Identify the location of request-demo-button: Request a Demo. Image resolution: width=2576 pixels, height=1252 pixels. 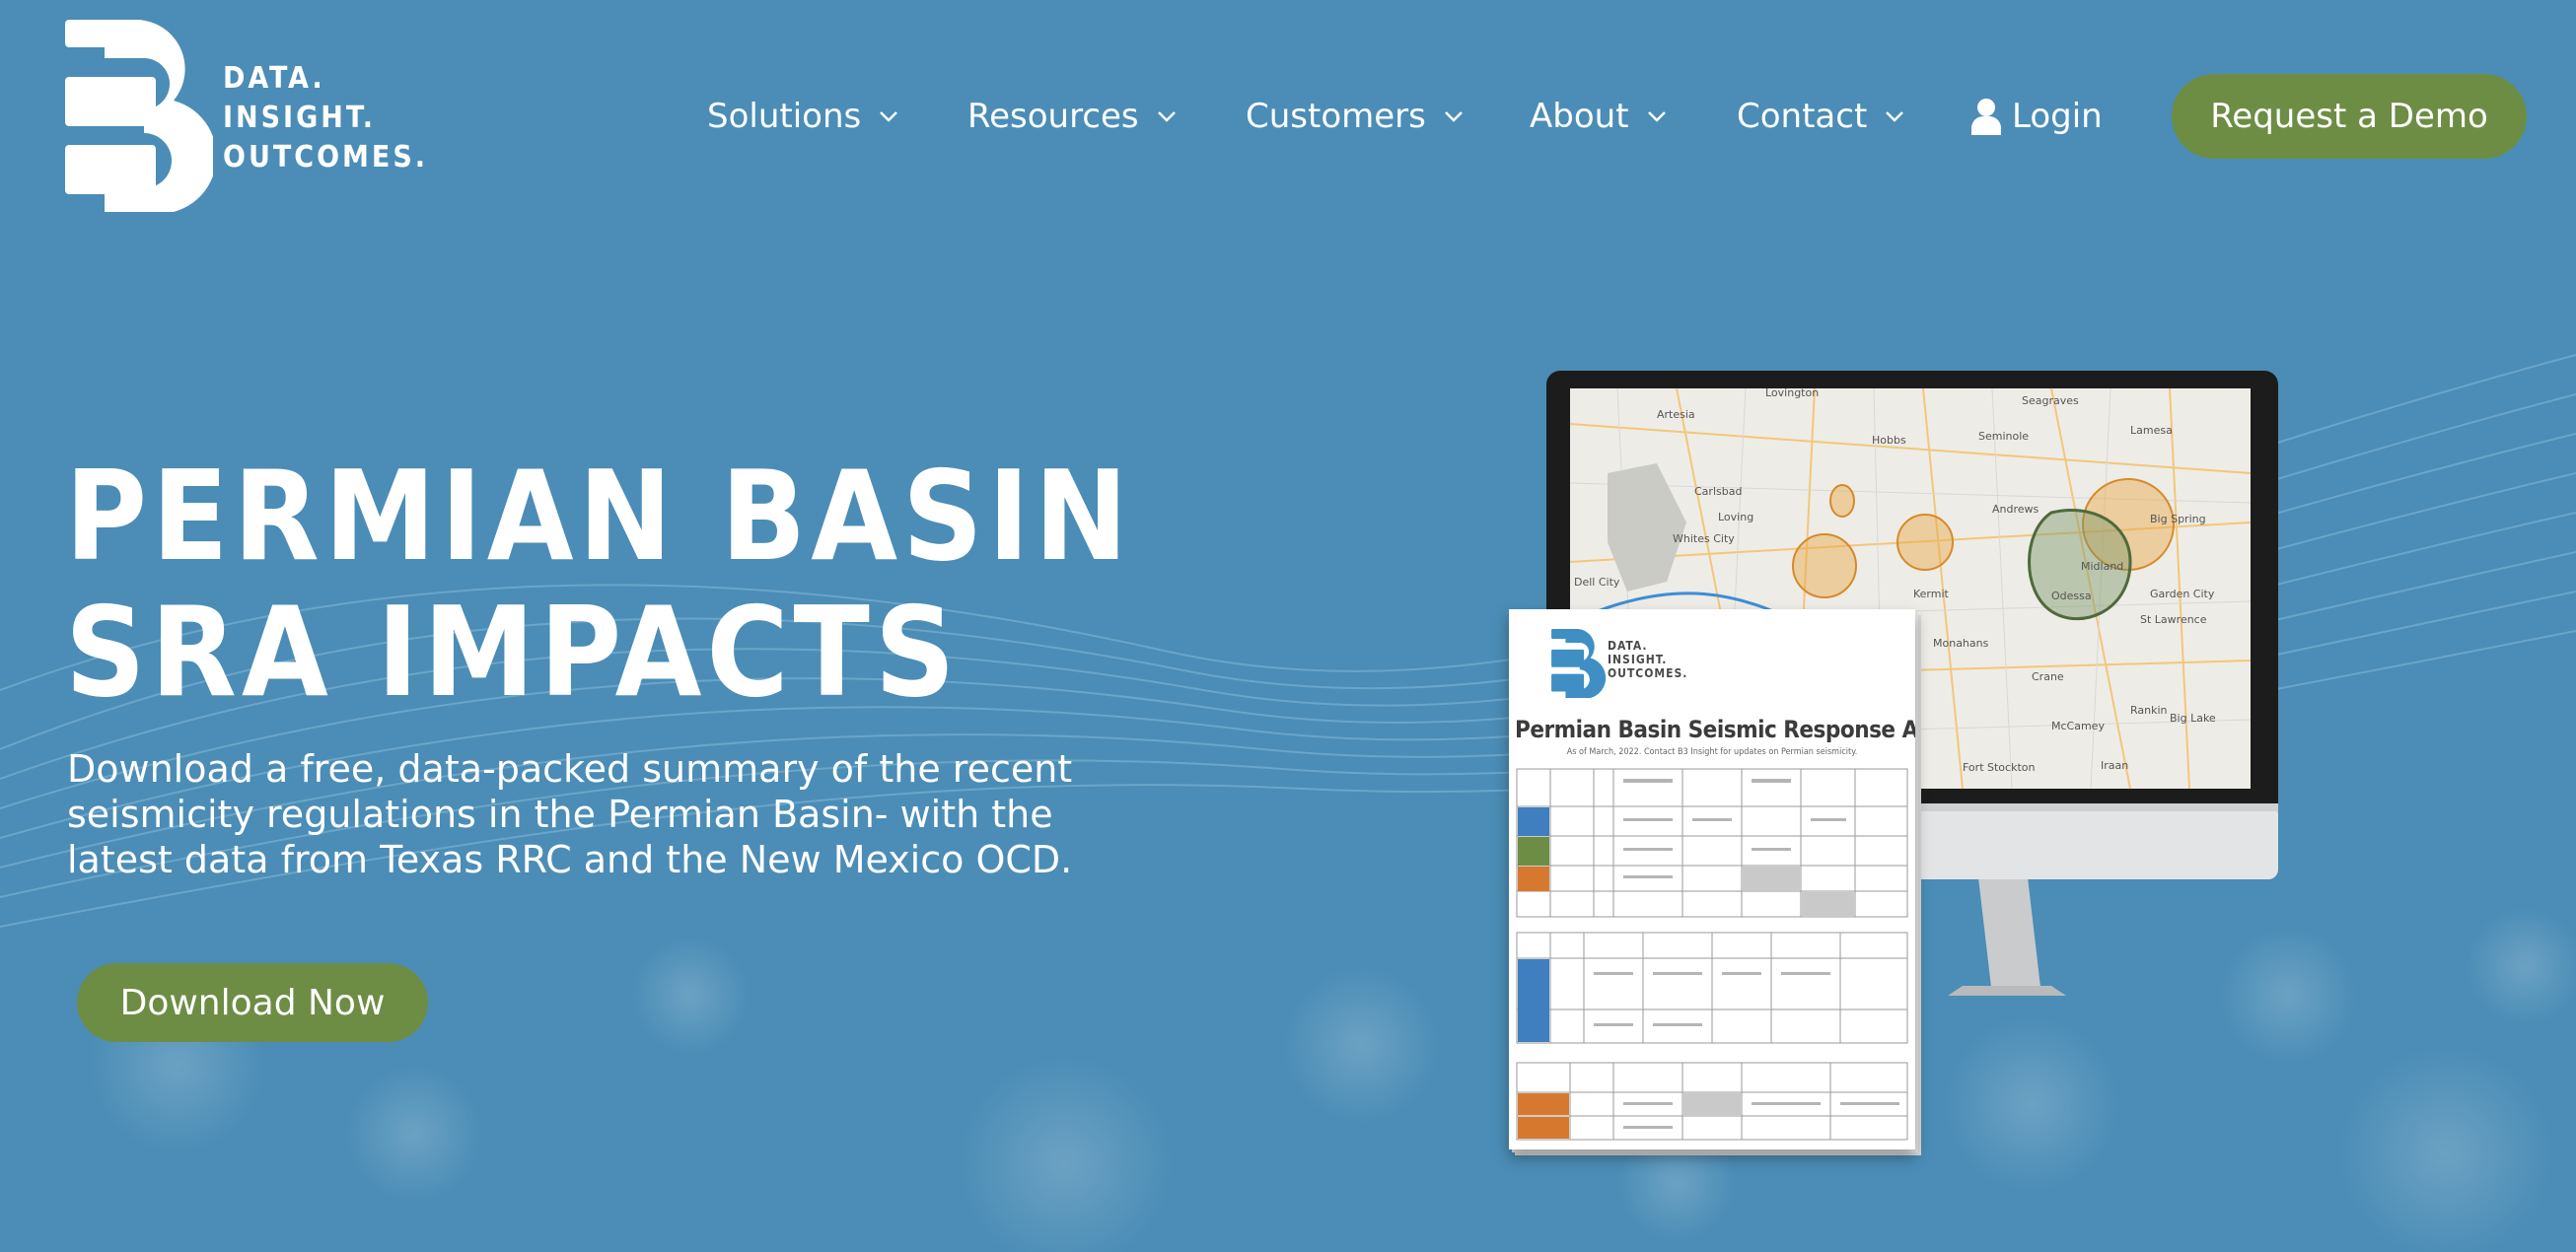
(2350, 116).